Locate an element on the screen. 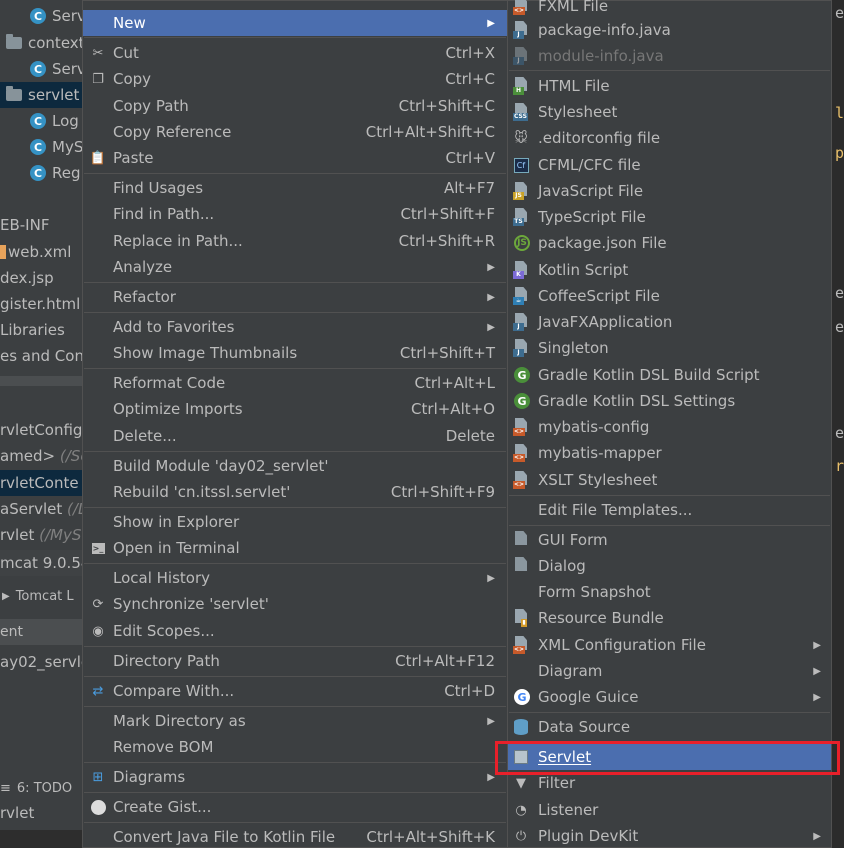 Image resolution: width=844 pixels, height=848 pixels. submenu-item-xslt-stylesheet: <> XSLT Stylesheet is located at coordinates (669, 480).